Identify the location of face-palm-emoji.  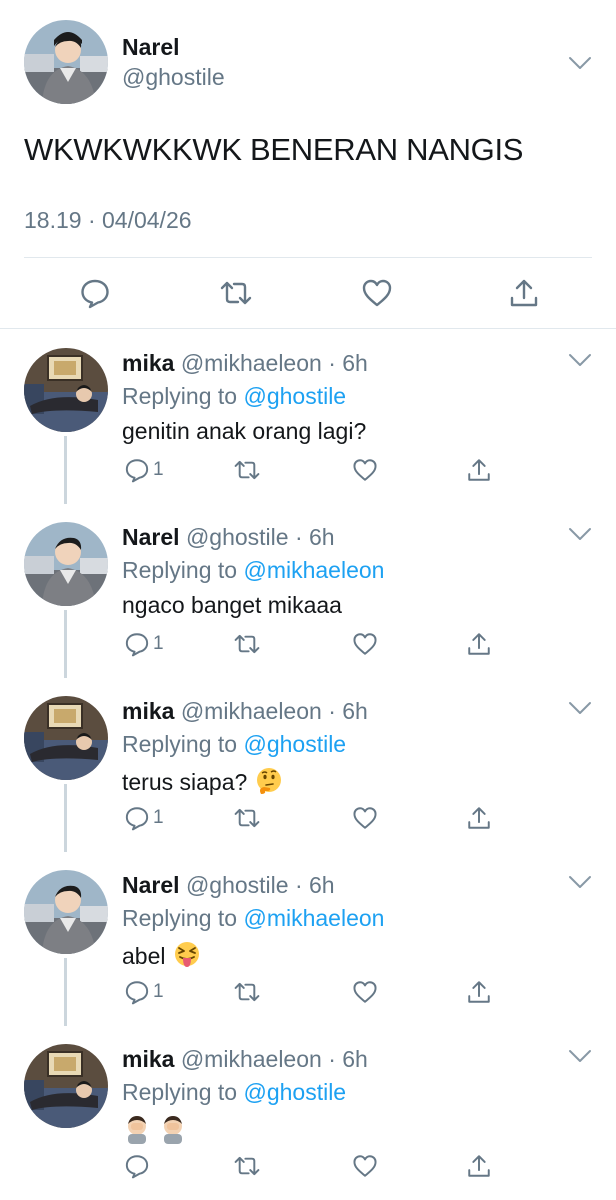
(137, 1132).